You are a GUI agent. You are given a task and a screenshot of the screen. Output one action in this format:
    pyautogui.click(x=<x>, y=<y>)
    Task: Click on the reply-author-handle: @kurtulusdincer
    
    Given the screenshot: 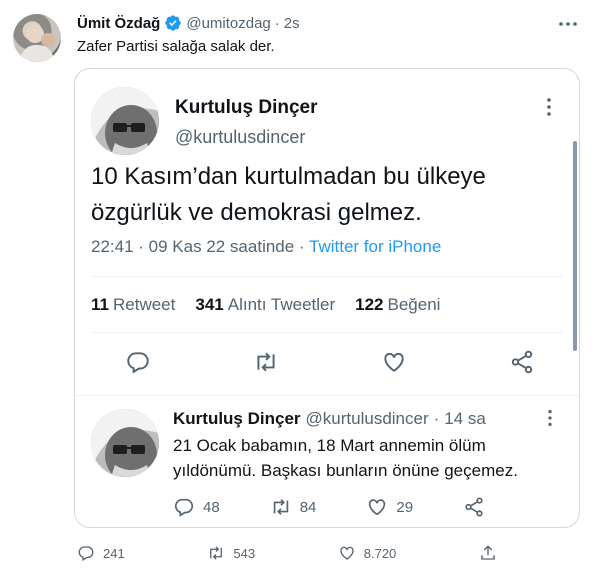 What is the action you would take?
    pyautogui.click(x=367, y=419)
    